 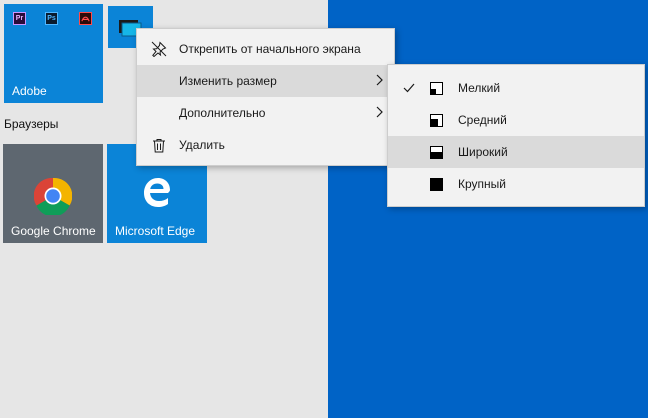 I want to click on size-option-small: Мелкий, so click(x=516, y=88).